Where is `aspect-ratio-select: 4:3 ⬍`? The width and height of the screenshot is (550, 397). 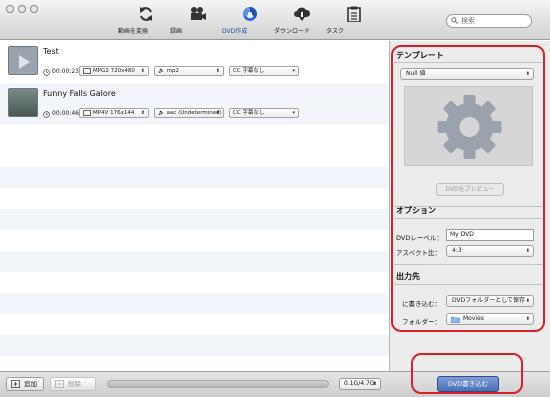 aspect-ratio-select: 4:3 ⬍ is located at coordinates (490, 251).